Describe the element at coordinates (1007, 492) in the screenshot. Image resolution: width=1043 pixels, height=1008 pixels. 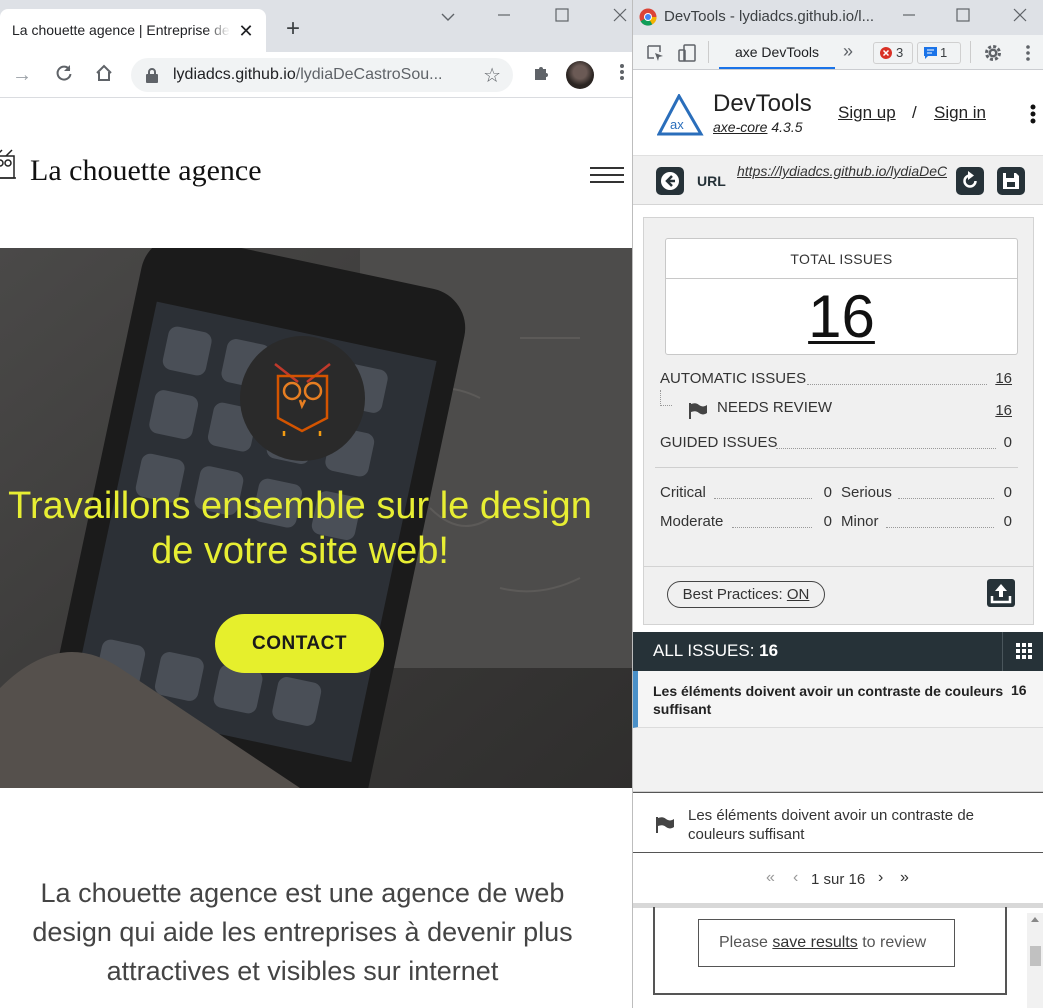
I see `serious-count: 0` at that location.